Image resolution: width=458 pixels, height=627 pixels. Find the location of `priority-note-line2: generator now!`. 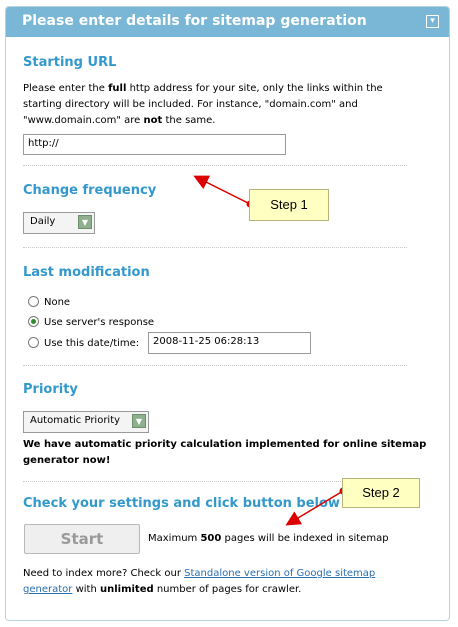

priority-note-line2: generator now! is located at coordinates (67, 460).